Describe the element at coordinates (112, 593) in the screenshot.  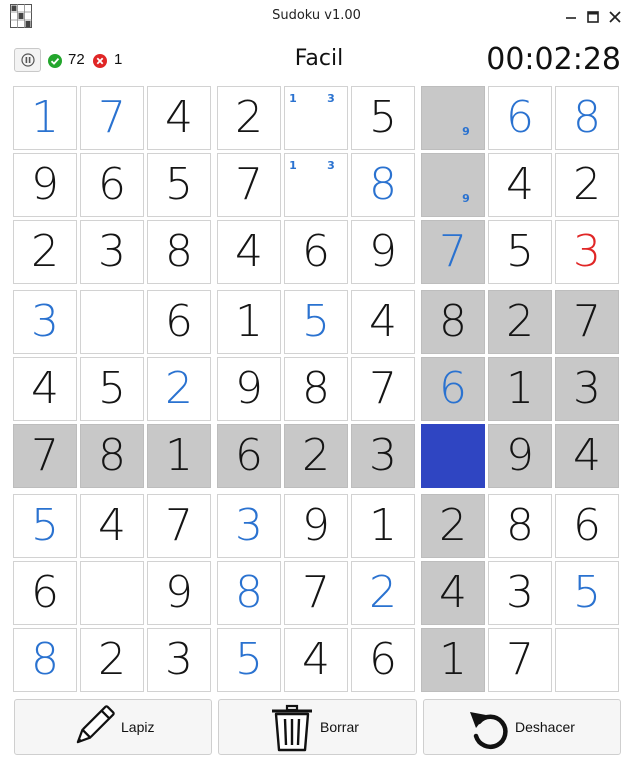
I see `board-cell-r8c2` at that location.